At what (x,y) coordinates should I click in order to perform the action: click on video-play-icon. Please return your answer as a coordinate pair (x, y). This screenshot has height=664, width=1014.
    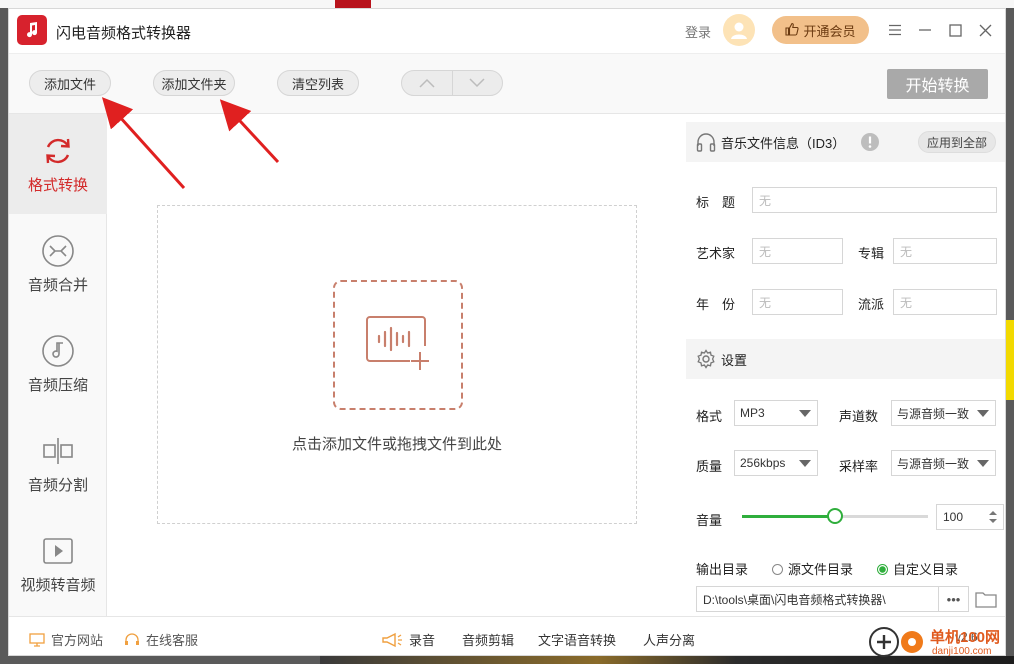
    Looking at the image, I should click on (58, 550).